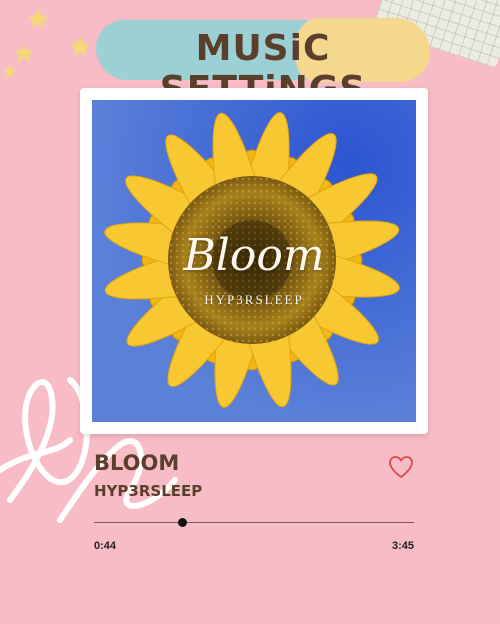  What do you see at coordinates (105, 546) in the screenshot?
I see `current-time: 0:44` at bounding box center [105, 546].